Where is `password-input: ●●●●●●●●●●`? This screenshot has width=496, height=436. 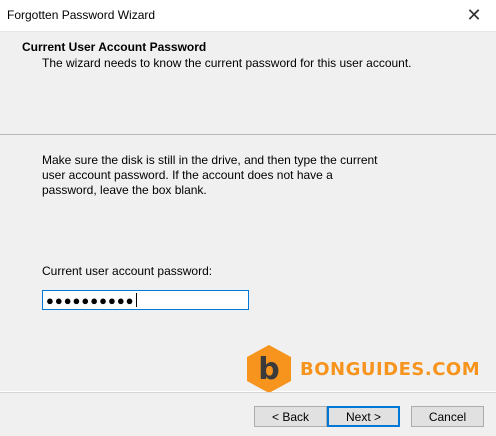
password-input: ●●●●●●●●●● is located at coordinates (145, 300).